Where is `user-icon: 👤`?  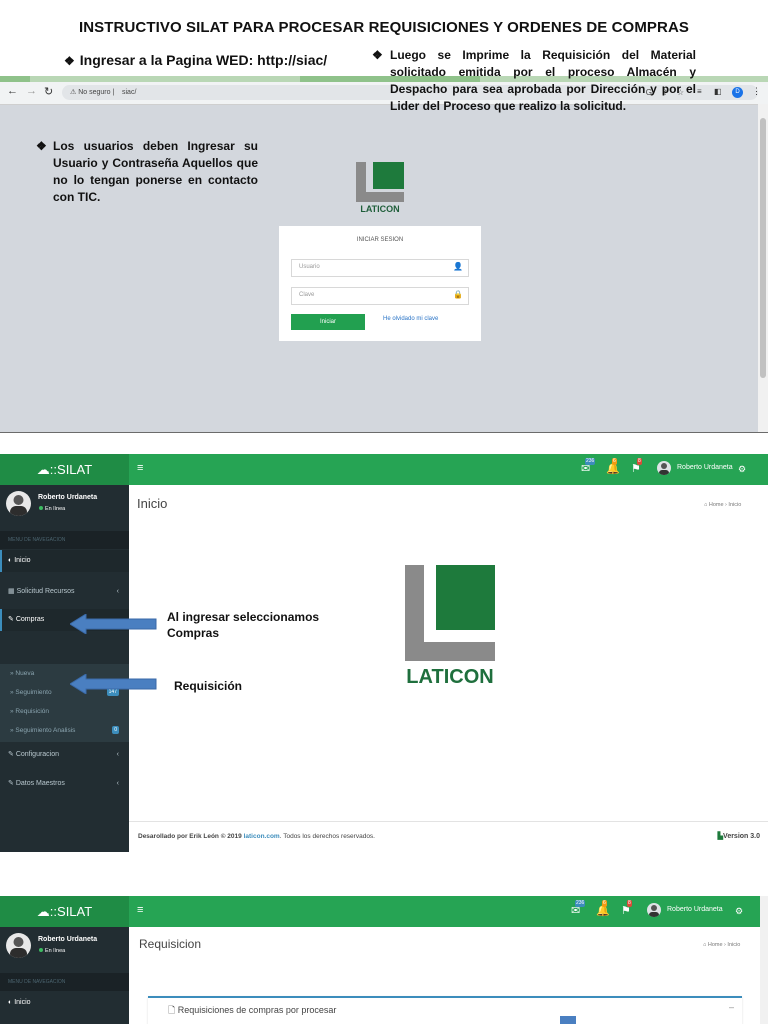 user-icon: 👤 is located at coordinates (458, 266).